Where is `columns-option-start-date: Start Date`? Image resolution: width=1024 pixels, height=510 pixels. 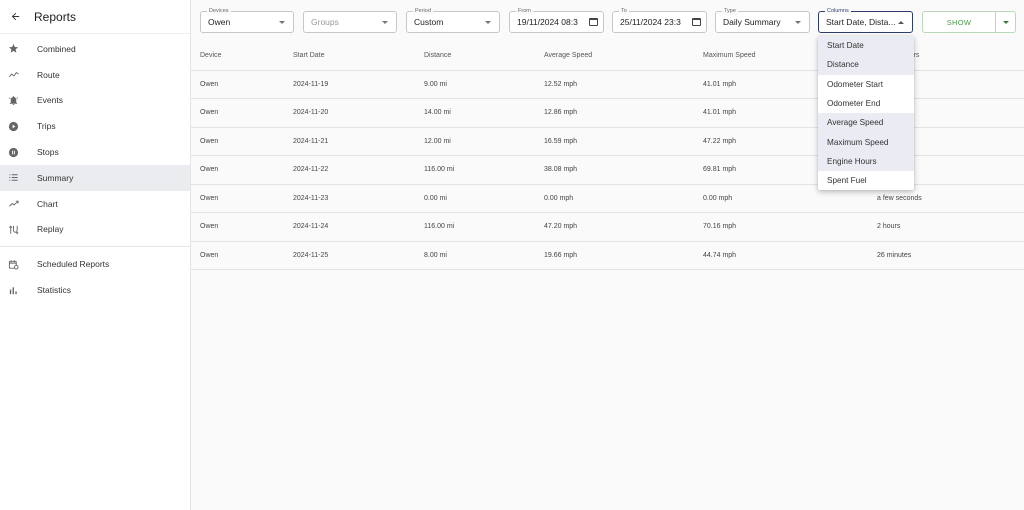
columns-option-start-date: Start Date is located at coordinates (866, 46).